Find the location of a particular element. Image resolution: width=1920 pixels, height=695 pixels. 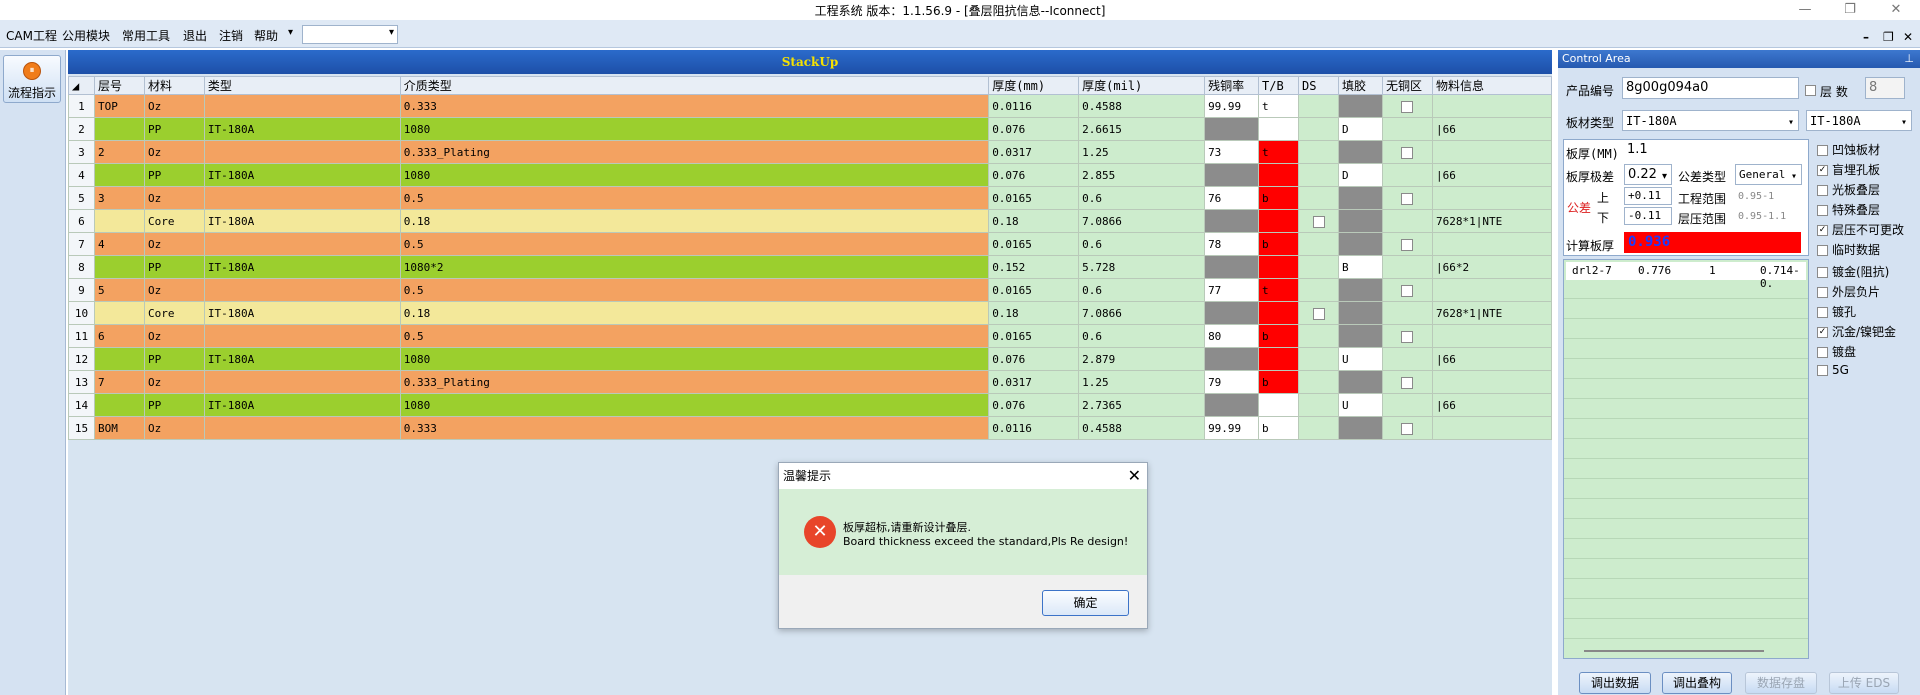

col-thickness-mil: 厚度(mil) is located at coordinates (1142, 85).